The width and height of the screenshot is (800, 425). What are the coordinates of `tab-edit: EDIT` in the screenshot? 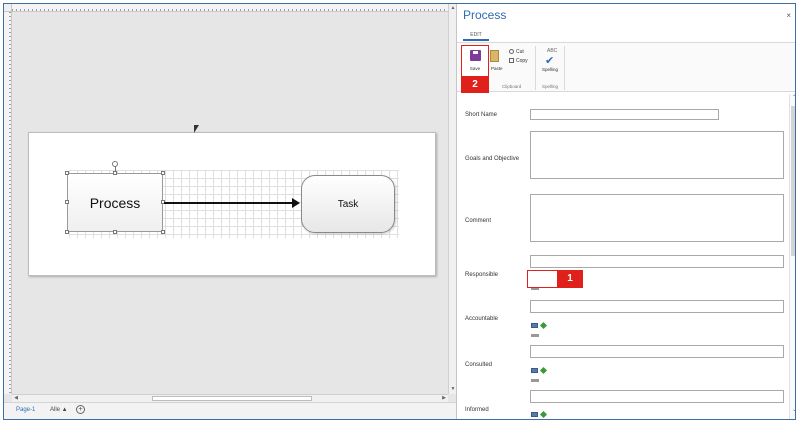 It's located at (476, 35).